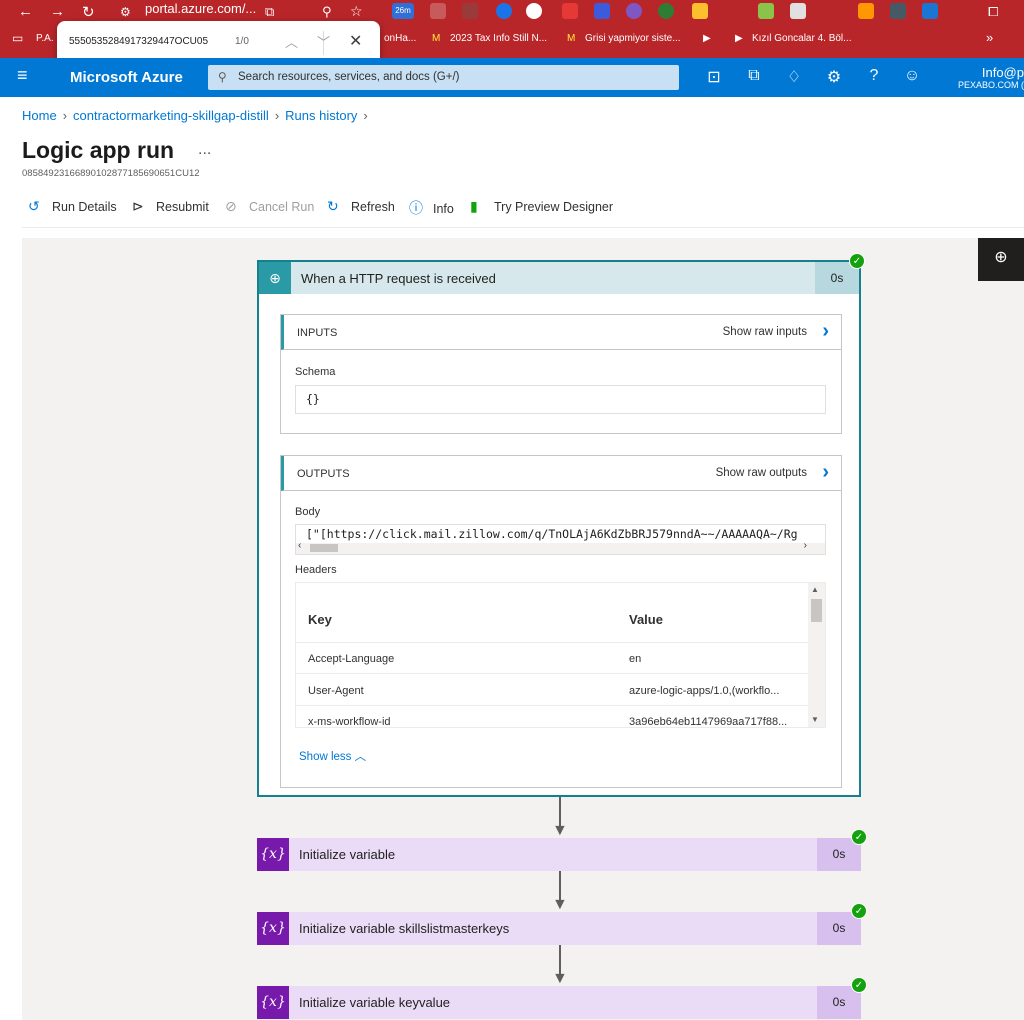 This screenshot has width=1024, height=1020. What do you see at coordinates (816, 655) in the screenshot?
I see `vertical-scrollbar: ▲ ▼` at bounding box center [816, 655].